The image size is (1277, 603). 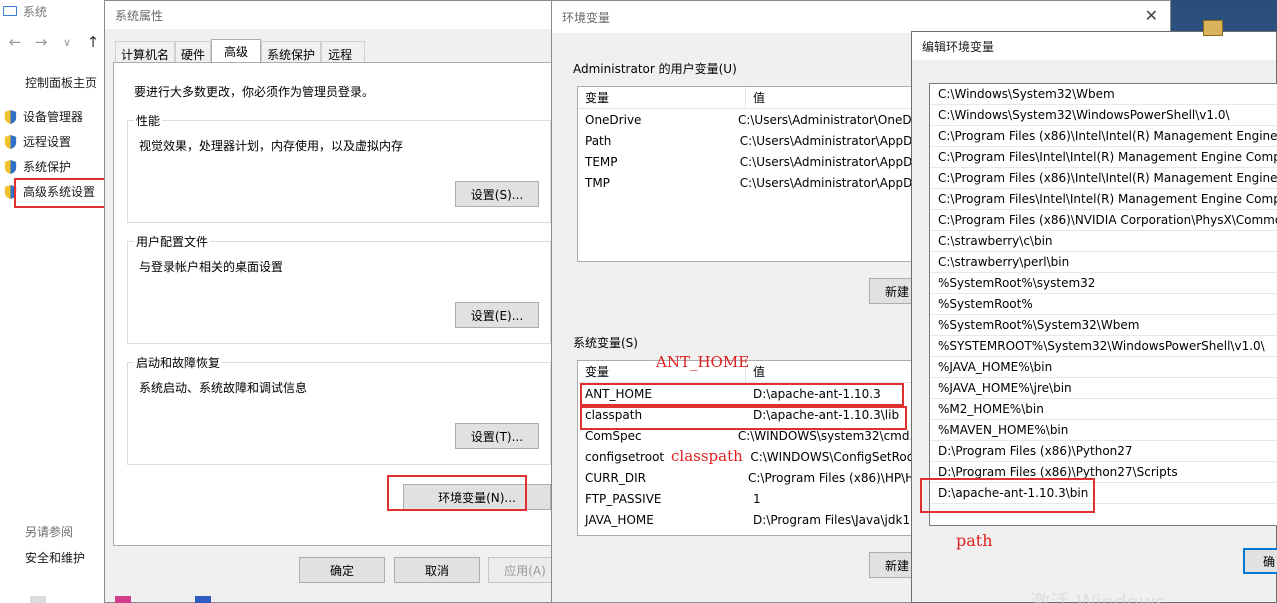 I want to click on system-protection-label: 系统保护, so click(x=47, y=167).